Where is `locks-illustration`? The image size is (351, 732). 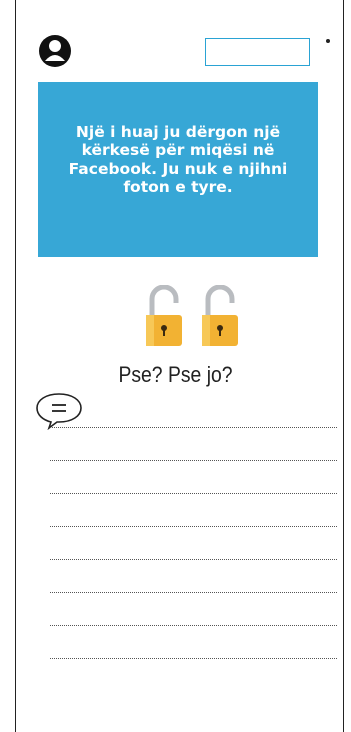
locks-illustration is located at coordinates (192, 315).